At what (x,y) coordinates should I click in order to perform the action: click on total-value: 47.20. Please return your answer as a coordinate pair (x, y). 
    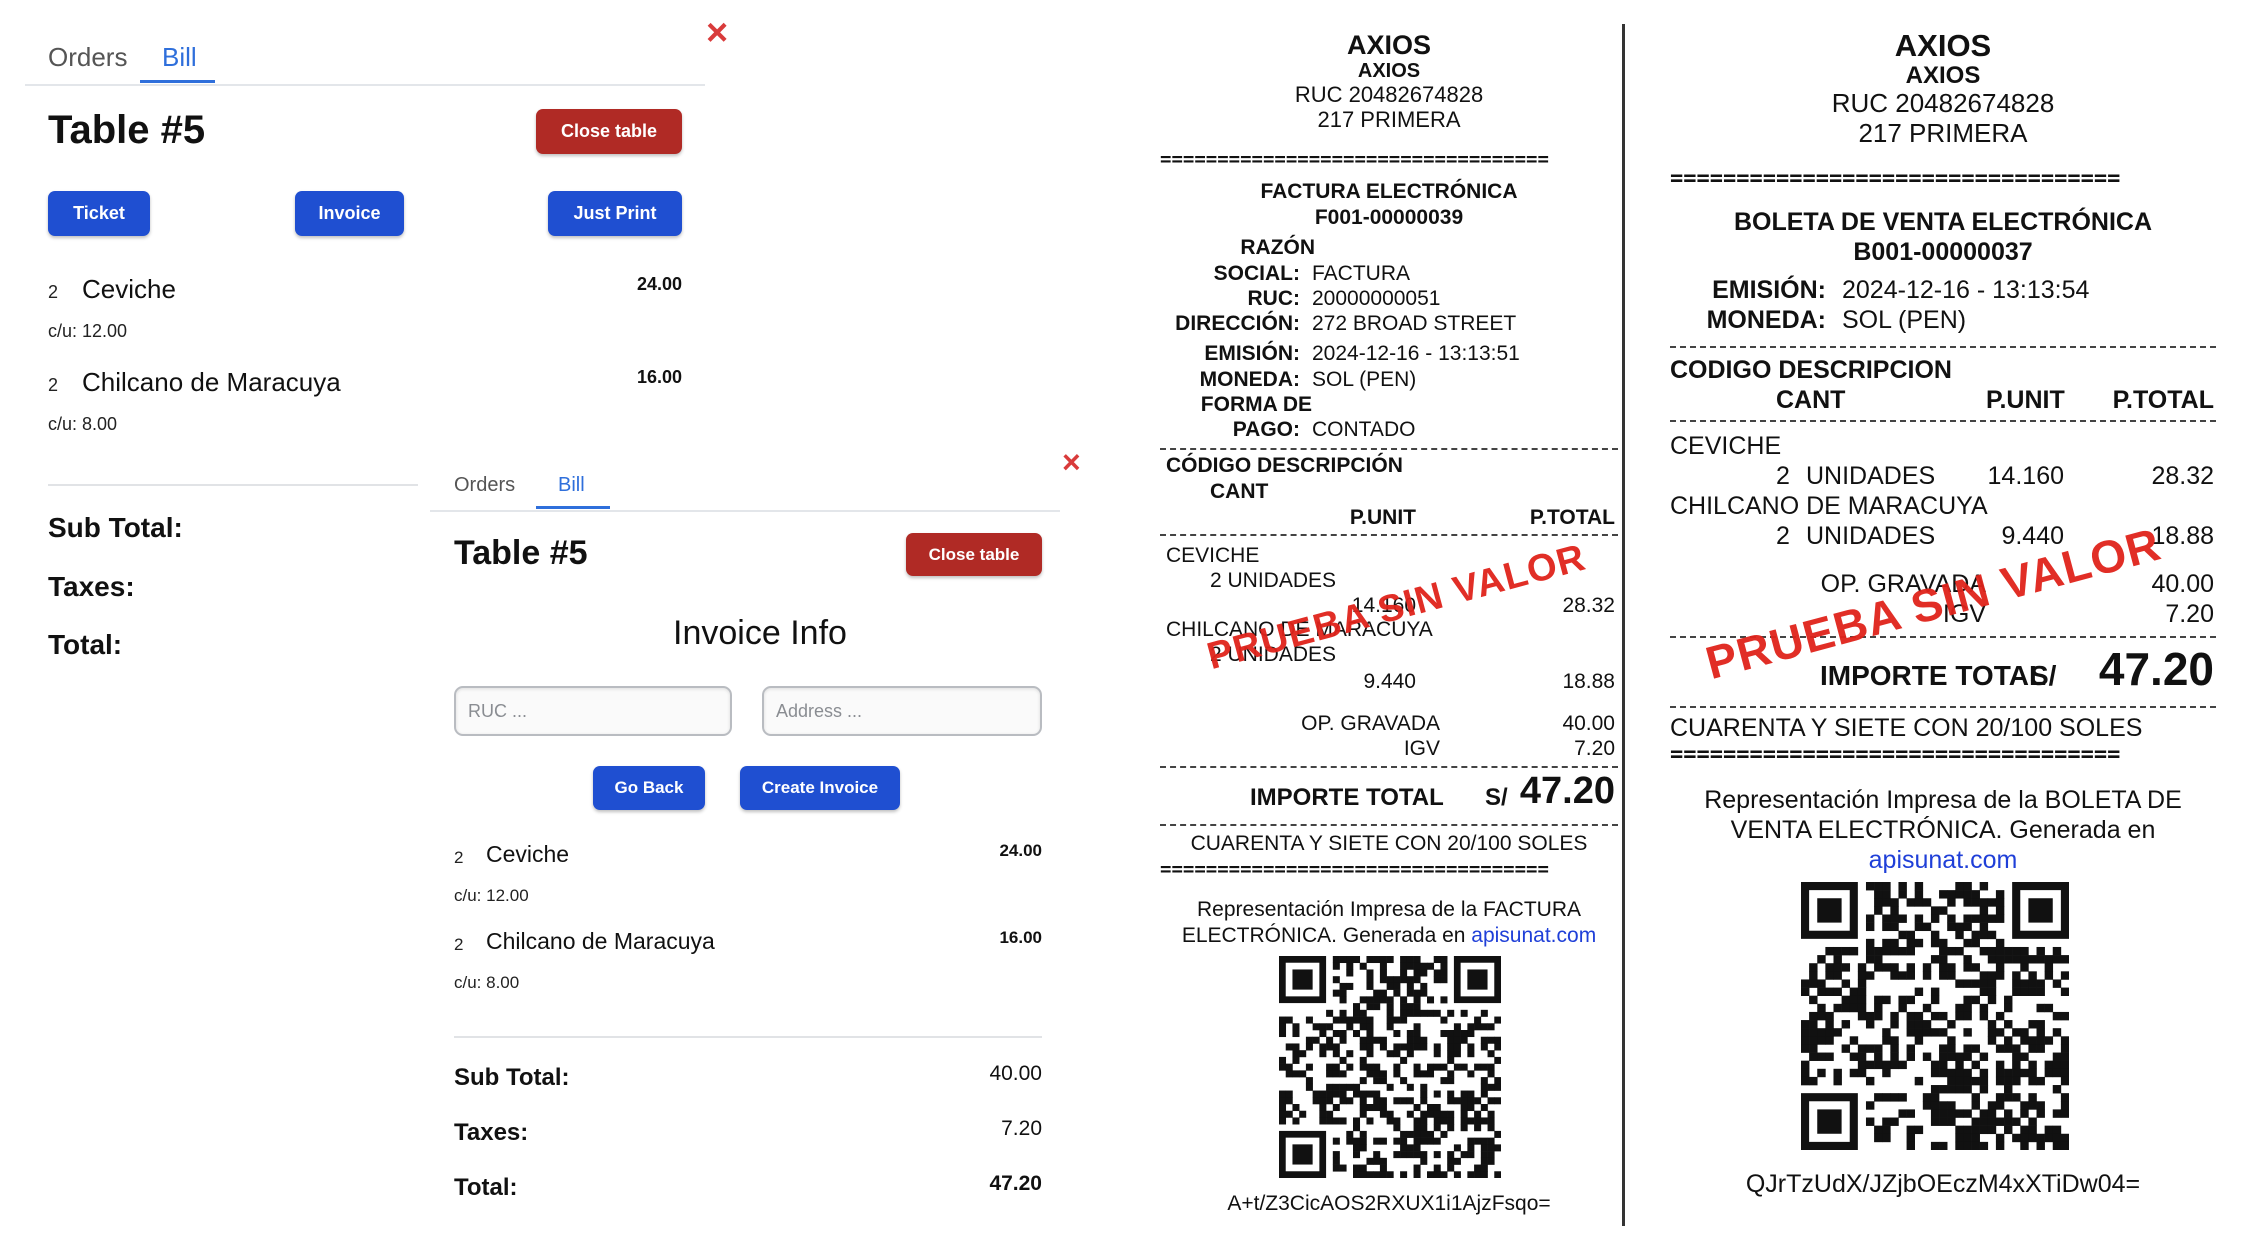
    Looking at the image, I should click on (1015, 1183).